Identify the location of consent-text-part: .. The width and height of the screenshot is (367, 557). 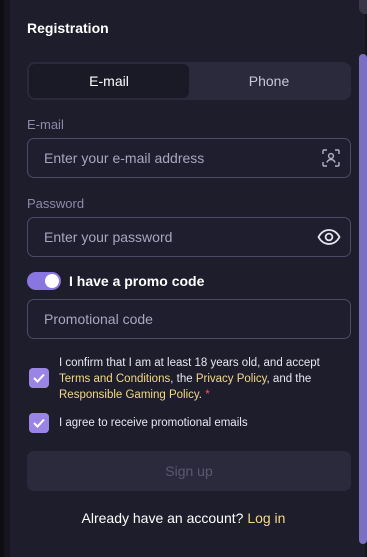
(200, 395).